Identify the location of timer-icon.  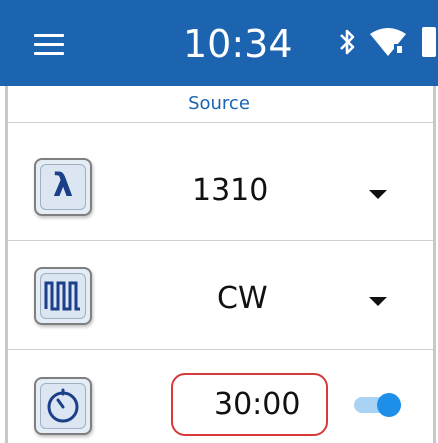
(63, 405).